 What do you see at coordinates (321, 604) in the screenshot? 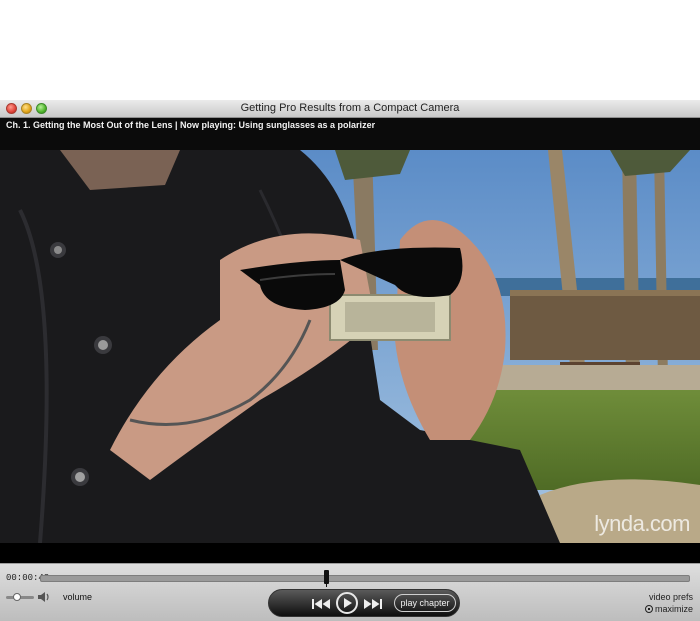
I see `skip-back-icon` at bounding box center [321, 604].